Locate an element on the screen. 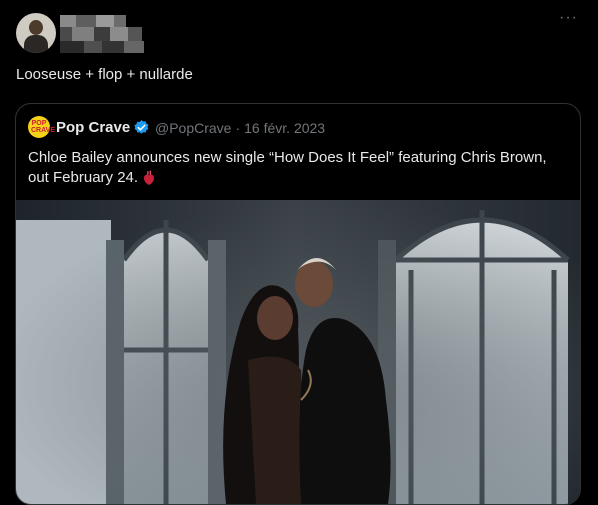  verified-badge-icon is located at coordinates (141, 127).